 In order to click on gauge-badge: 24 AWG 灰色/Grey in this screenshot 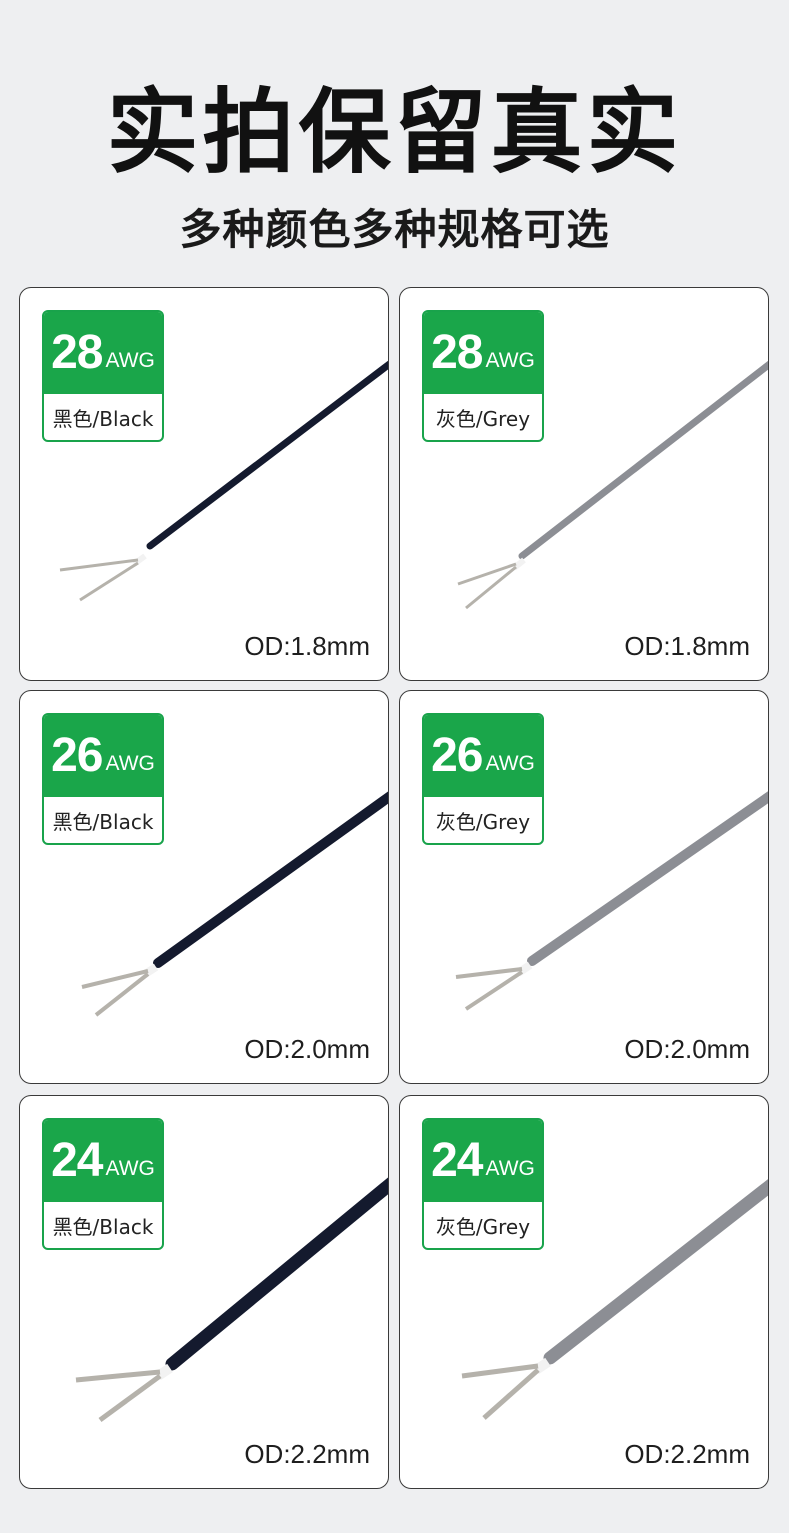, I will do `click(483, 1184)`.